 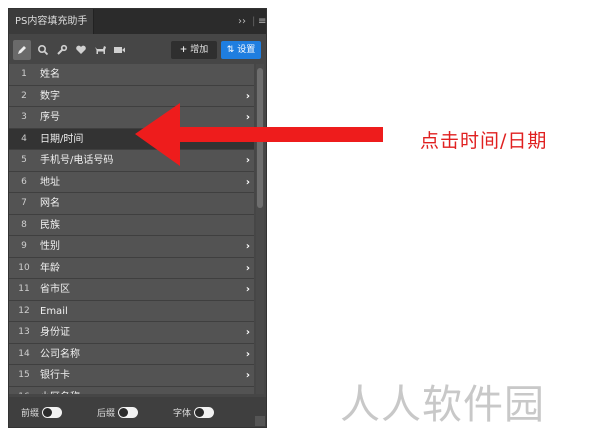 I want to click on annotation-text: 点击时间/日期, so click(x=484, y=141).